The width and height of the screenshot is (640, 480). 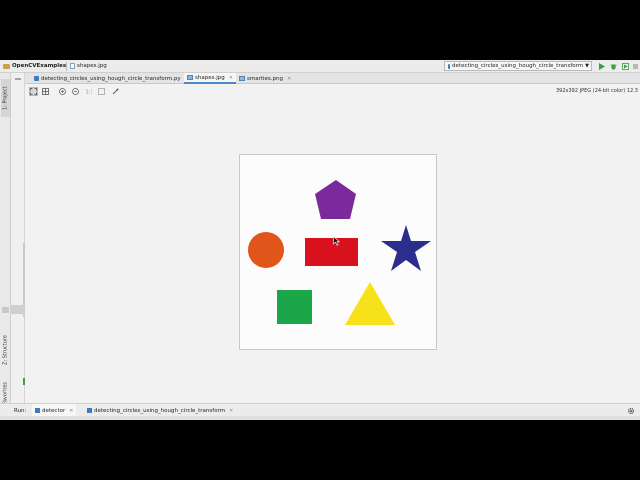 I want to click on breadcrumb-file: shapes.jpg, so click(x=88, y=66).